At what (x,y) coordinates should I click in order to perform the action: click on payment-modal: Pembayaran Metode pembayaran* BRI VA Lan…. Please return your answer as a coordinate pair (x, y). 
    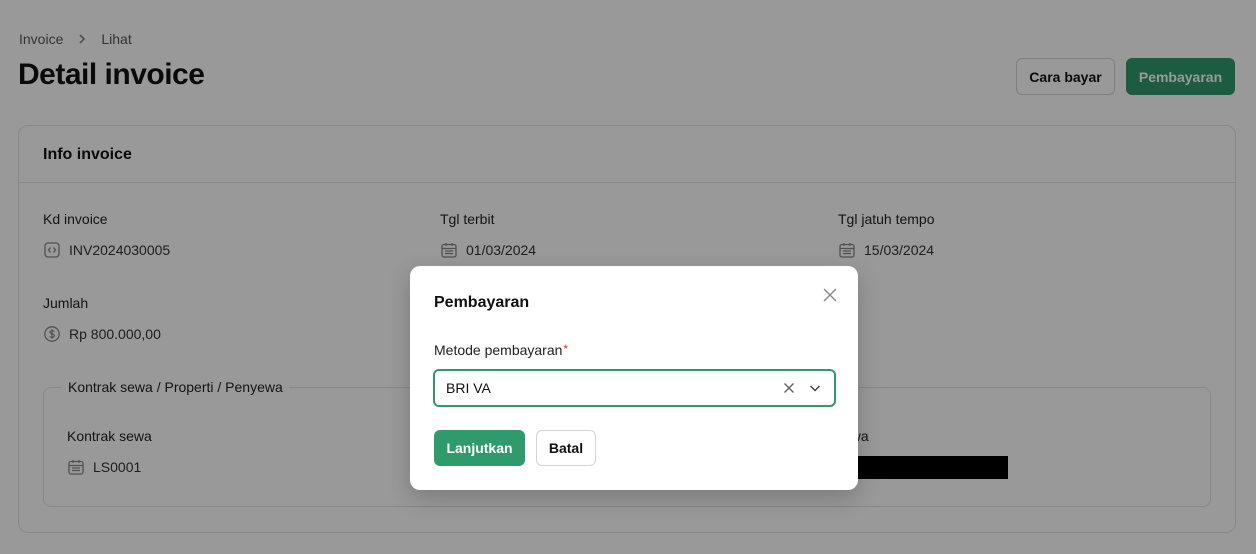
    Looking at the image, I should click on (634, 378).